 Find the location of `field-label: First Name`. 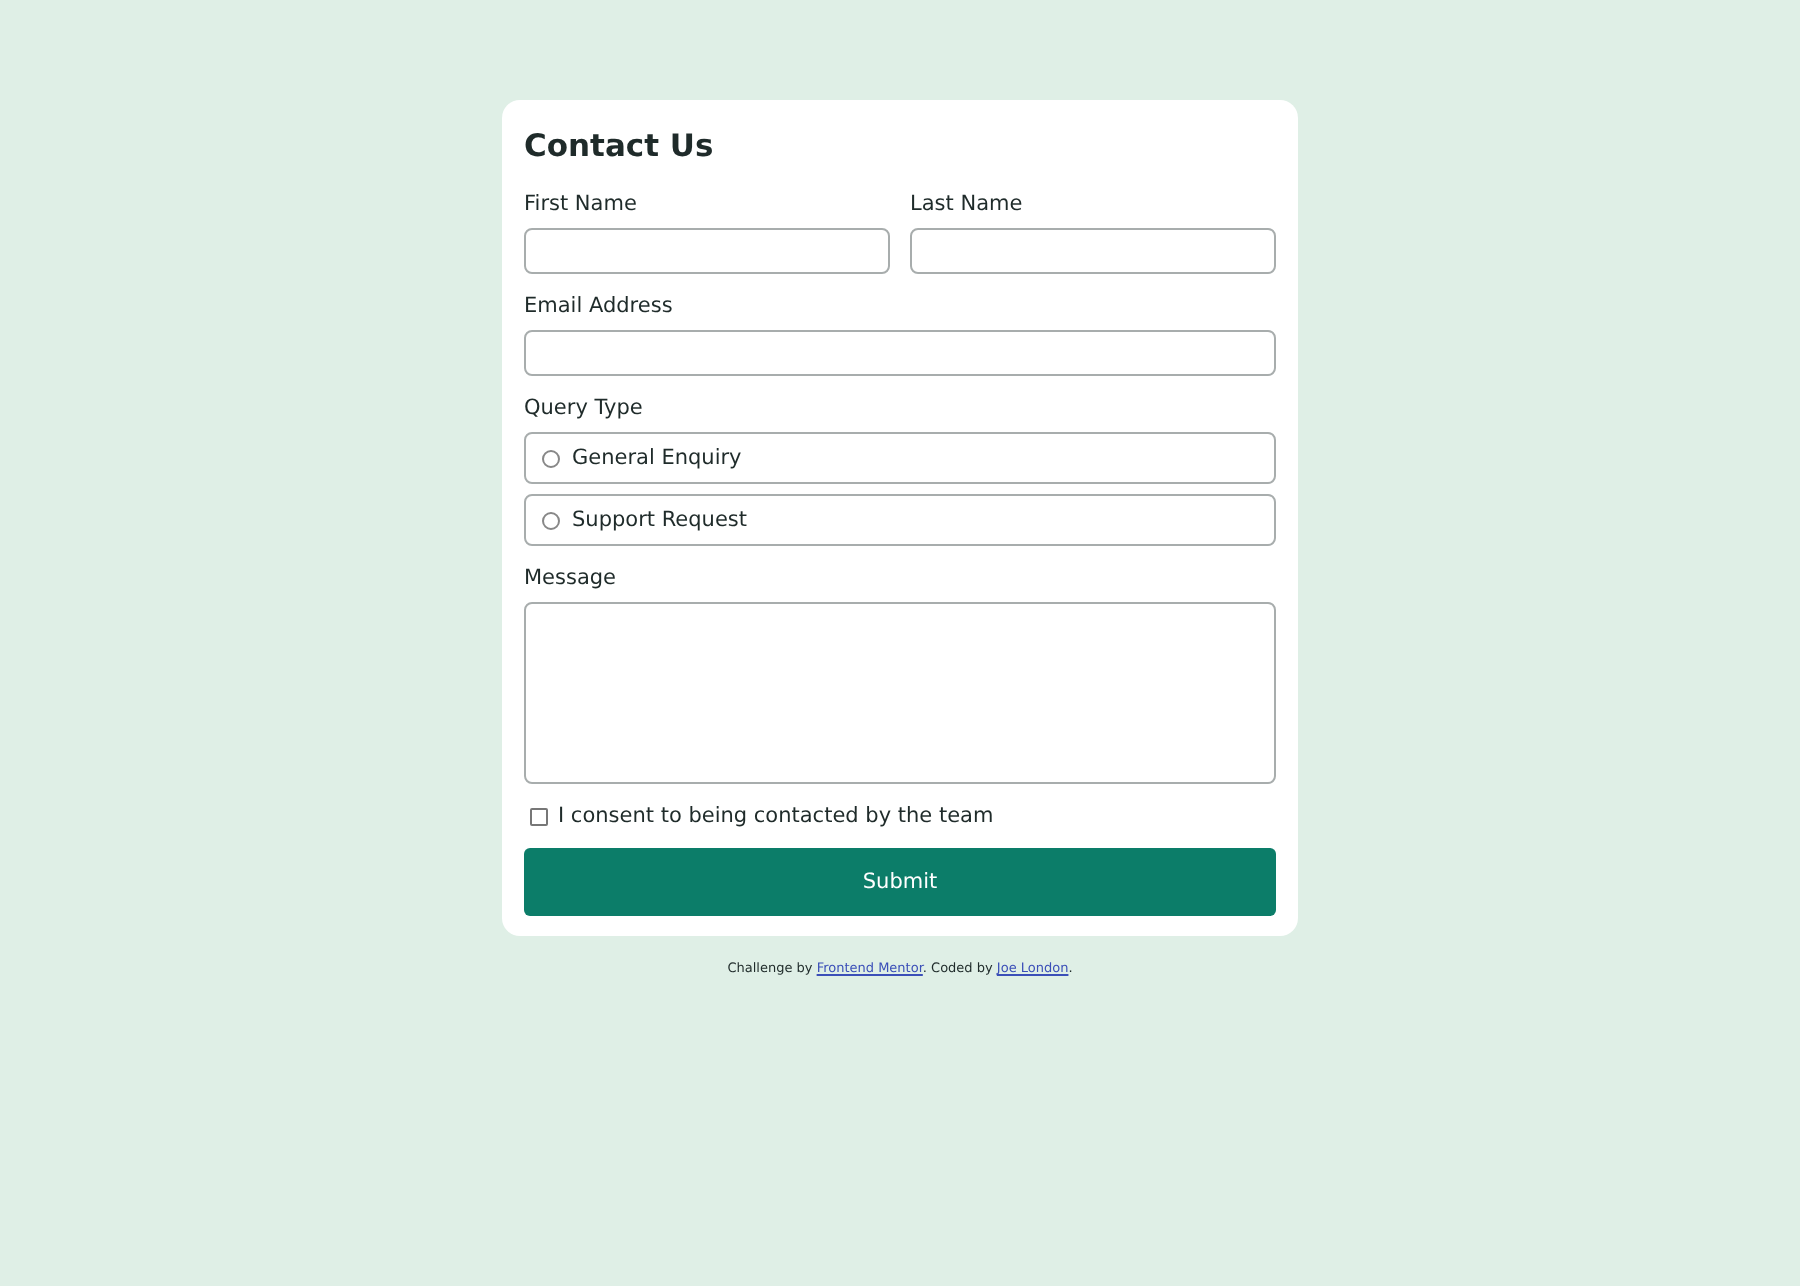

field-label: First Name is located at coordinates (581, 204).